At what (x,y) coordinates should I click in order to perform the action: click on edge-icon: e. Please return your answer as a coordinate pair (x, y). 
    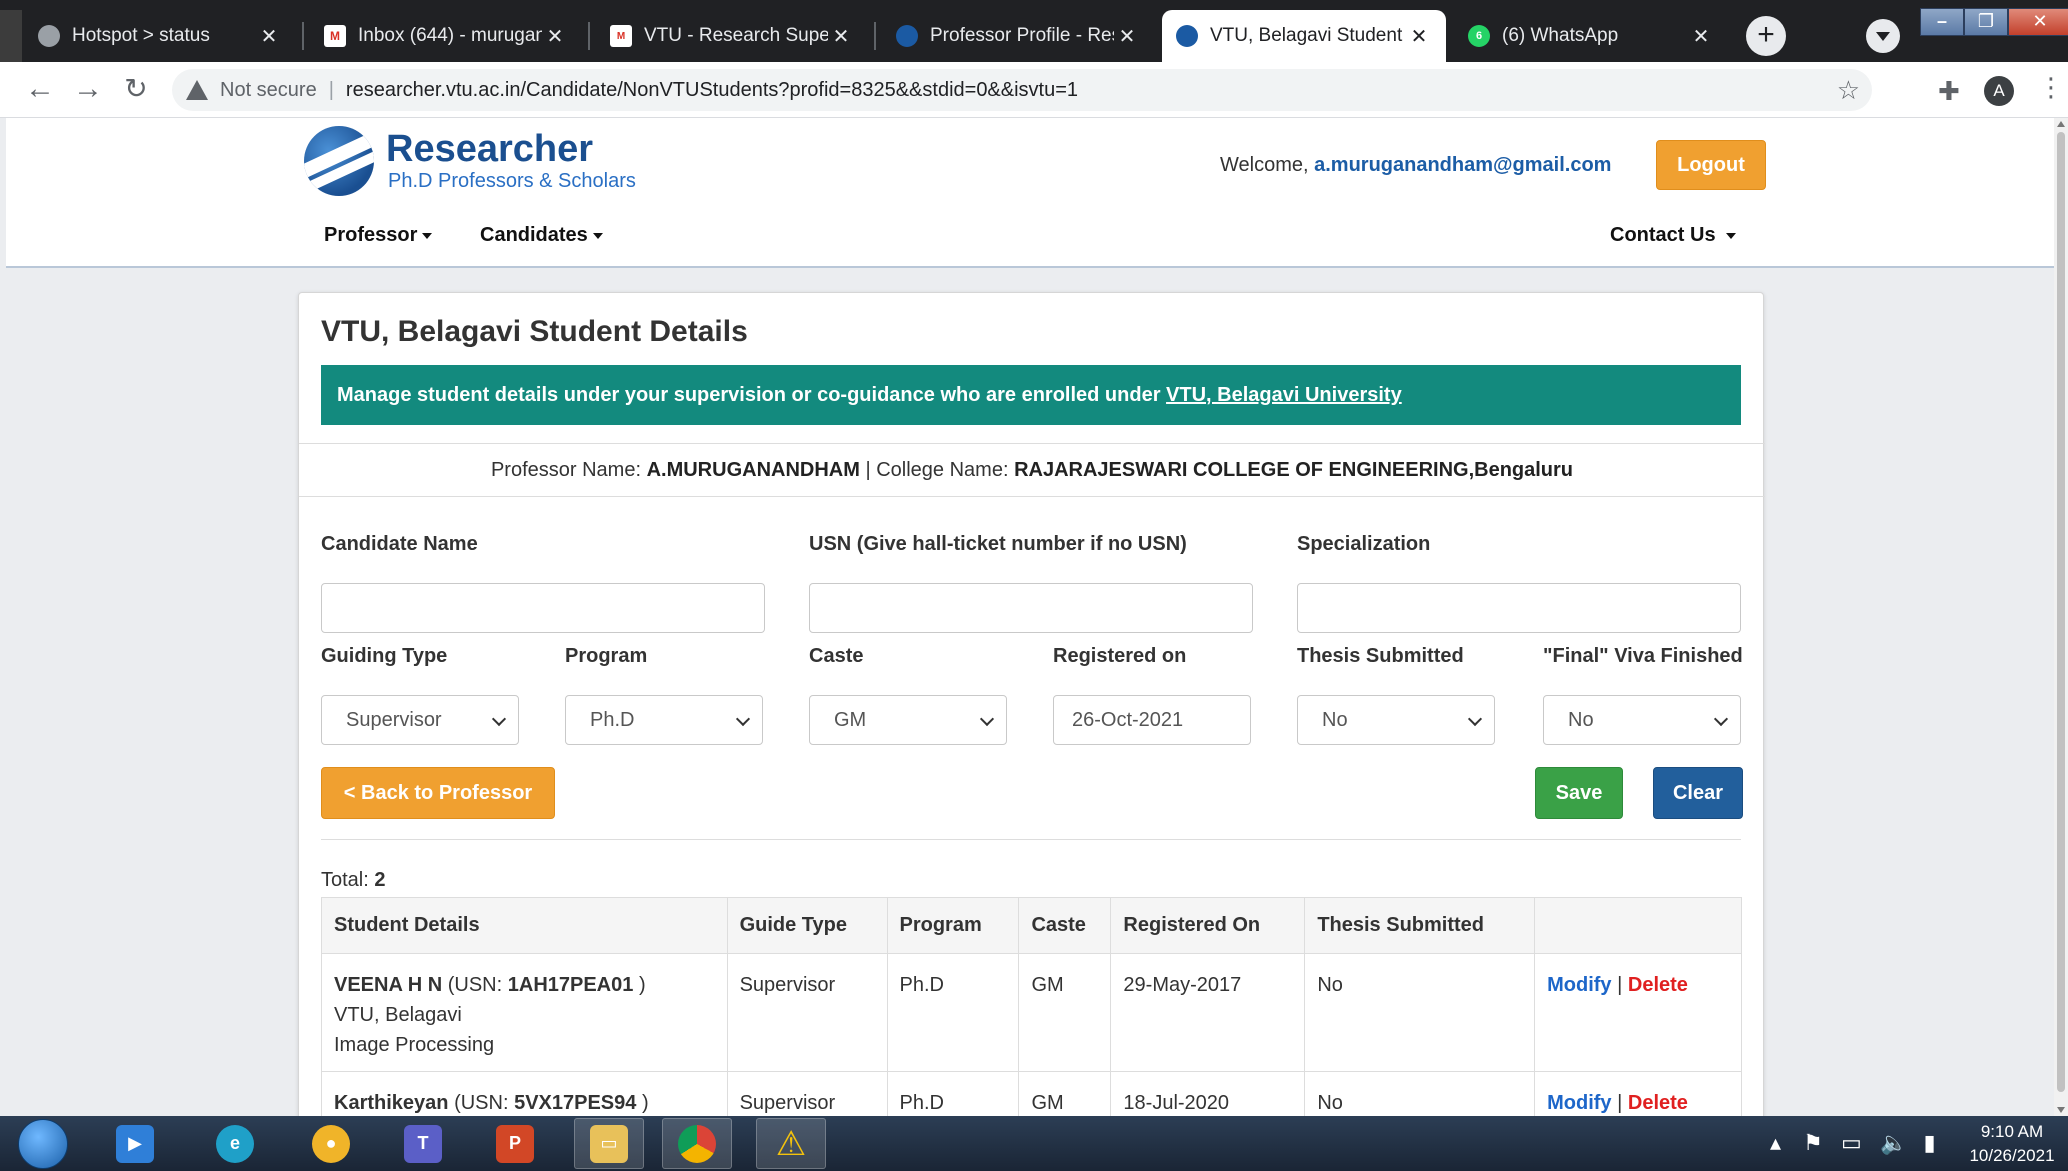
    Looking at the image, I should click on (235, 1143).